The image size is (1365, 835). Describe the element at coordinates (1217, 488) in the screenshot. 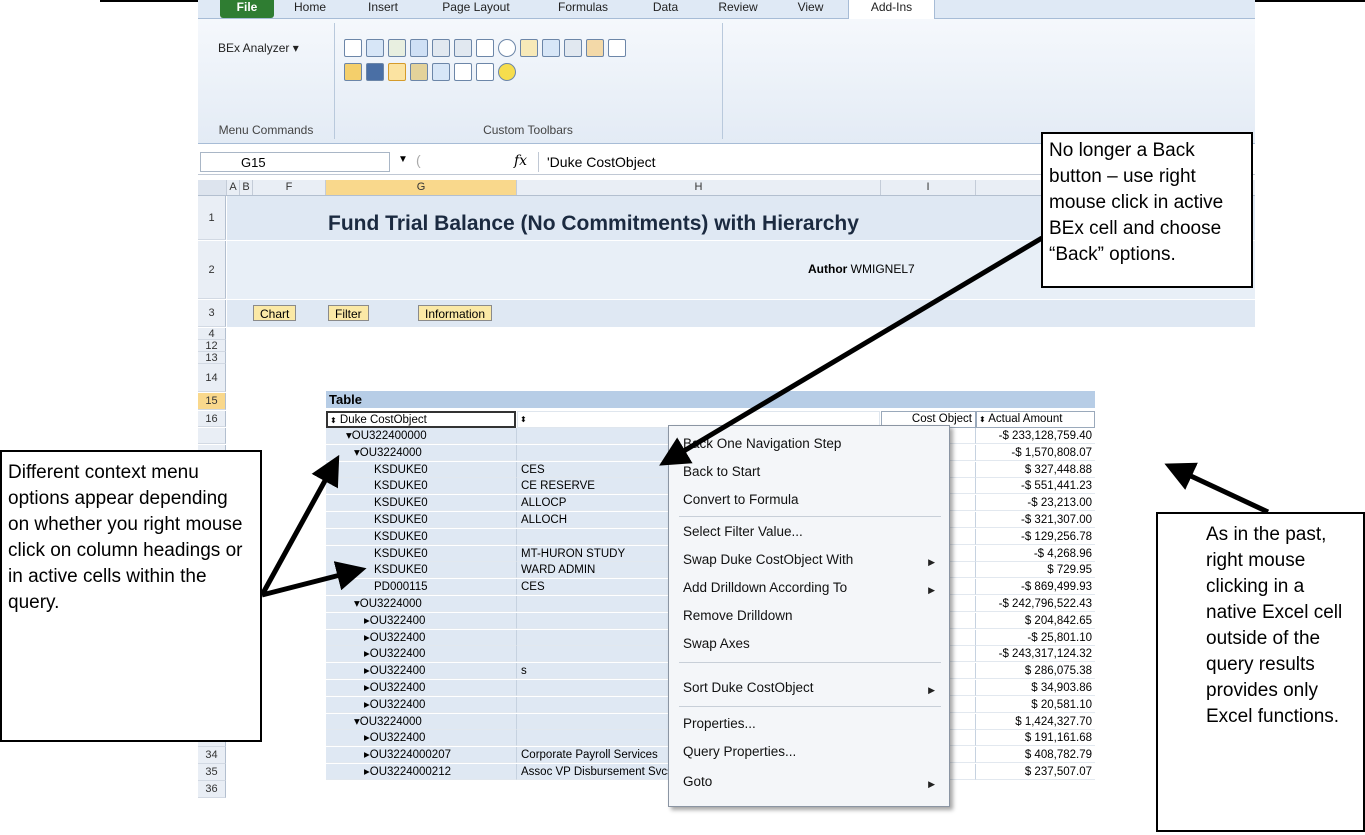

I see `arrow-to-native-cell` at that location.